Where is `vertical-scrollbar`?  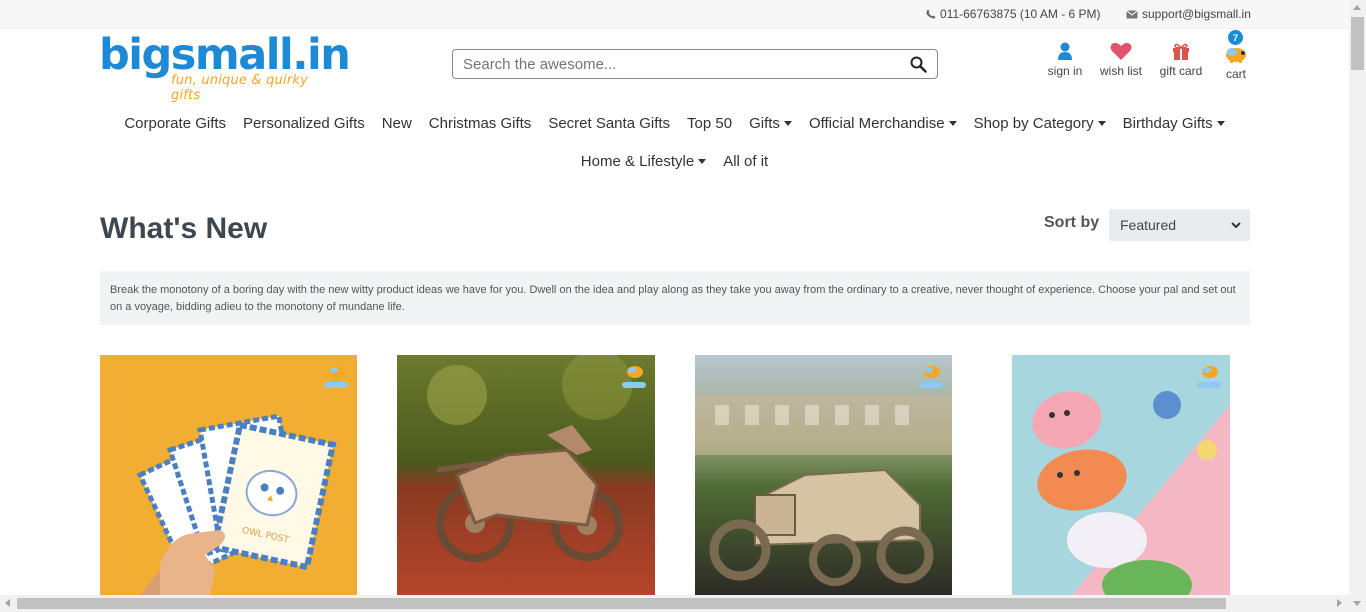
vertical-scrollbar is located at coordinates (1357, 306).